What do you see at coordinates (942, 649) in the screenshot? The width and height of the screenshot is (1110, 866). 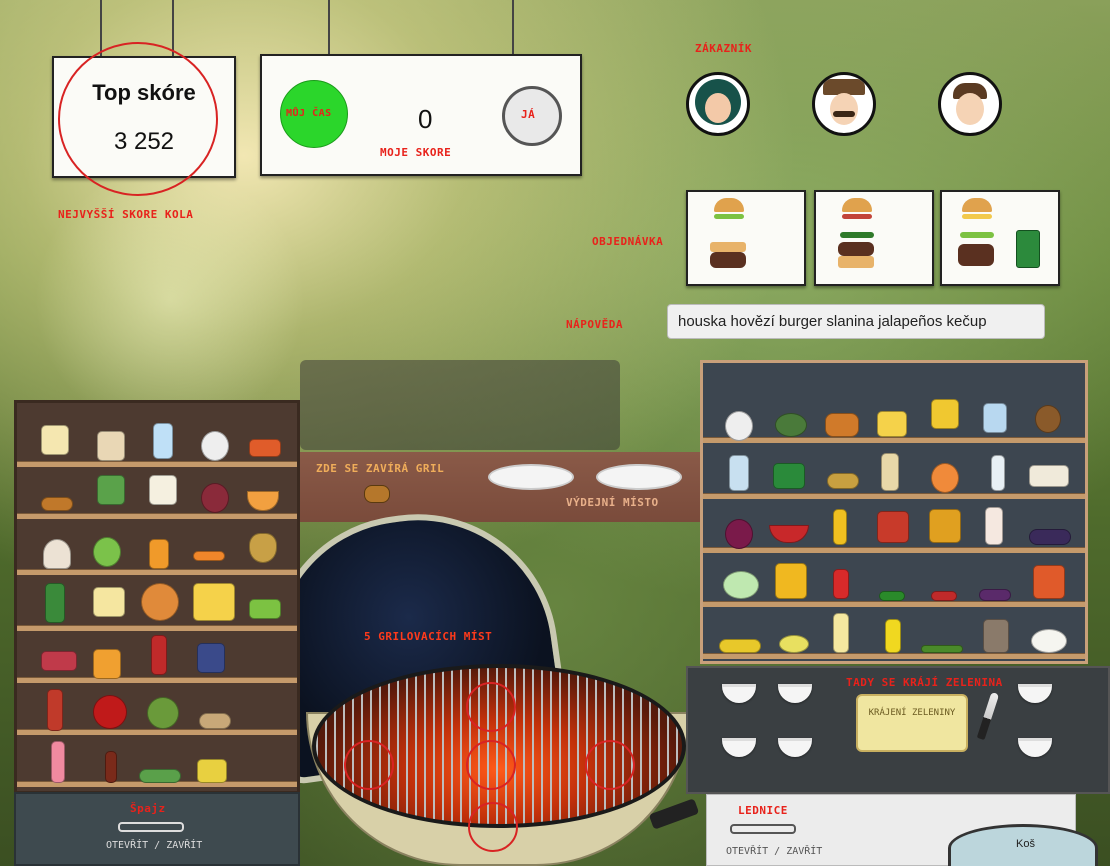 I see `green-onion-icon` at bounding box center [942, 649].